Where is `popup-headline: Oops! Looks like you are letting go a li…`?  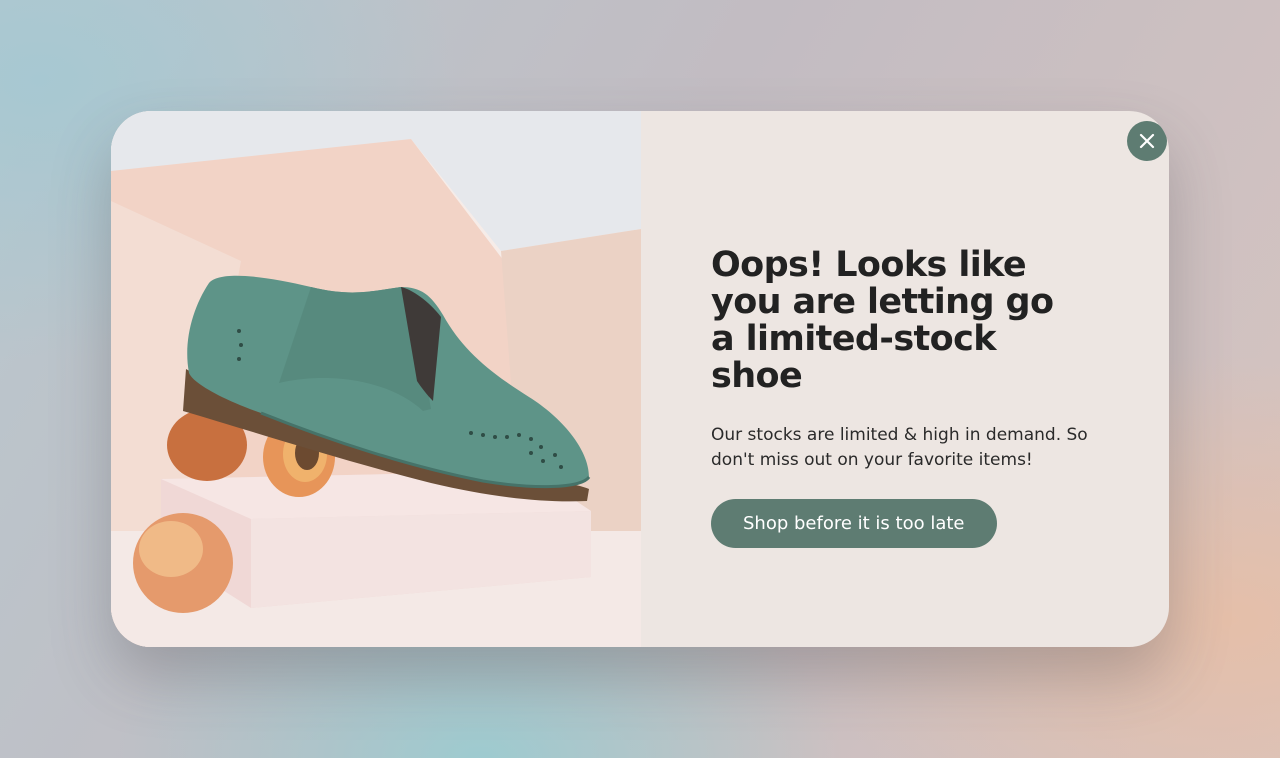 popup-headline: Oops! Looks like you are letting go a li… is located at coordinates (882, 320).